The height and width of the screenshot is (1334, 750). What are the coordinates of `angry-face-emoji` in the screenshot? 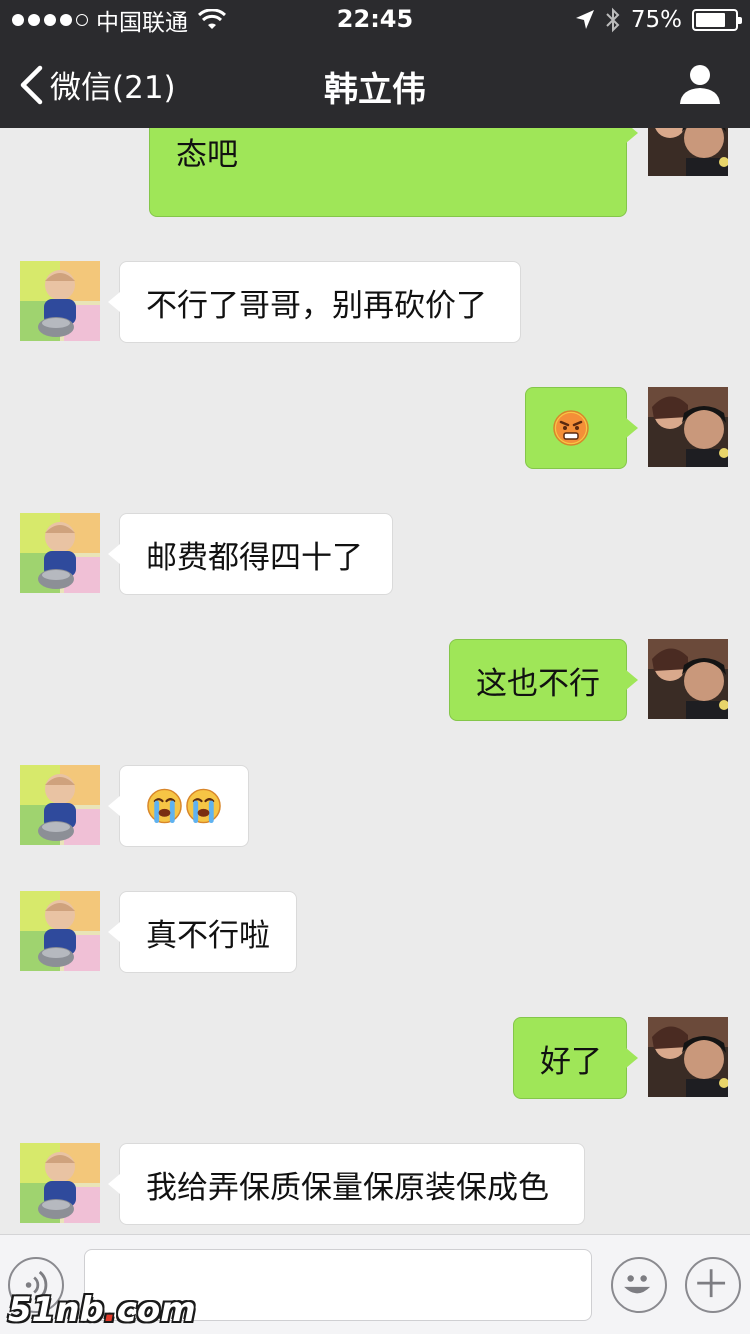 It's located at (571, 428).